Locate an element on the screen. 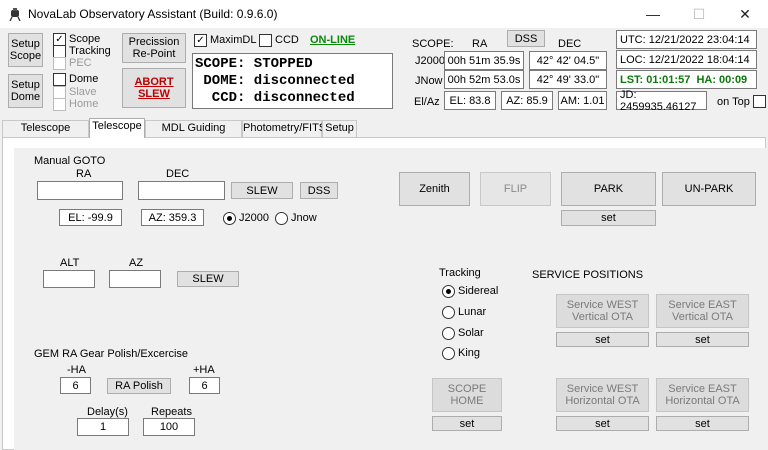  epoch-jnow-label: Jnow is located at coordinates (304, 218).